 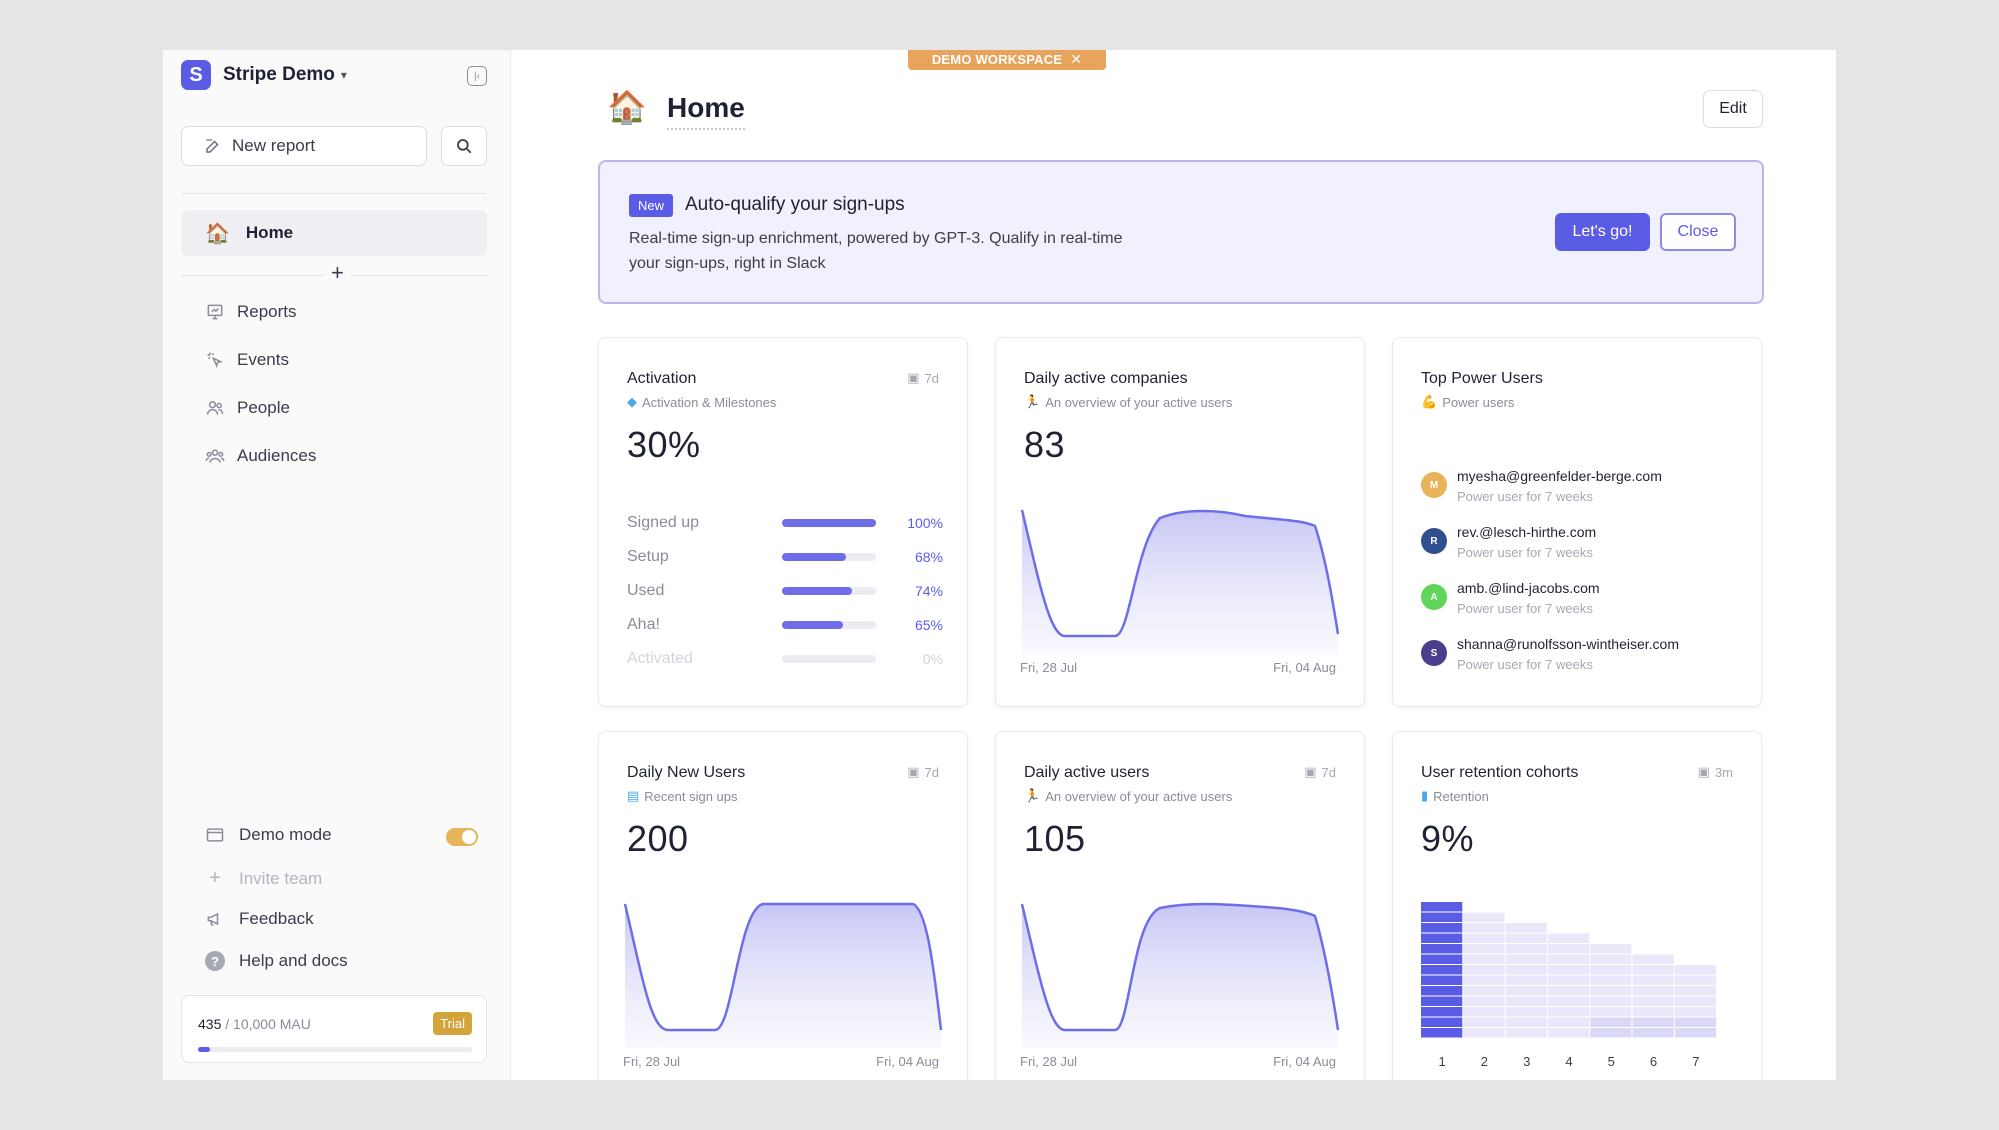 I want to click on cursor-click-icon, so click(x=215, y=360).